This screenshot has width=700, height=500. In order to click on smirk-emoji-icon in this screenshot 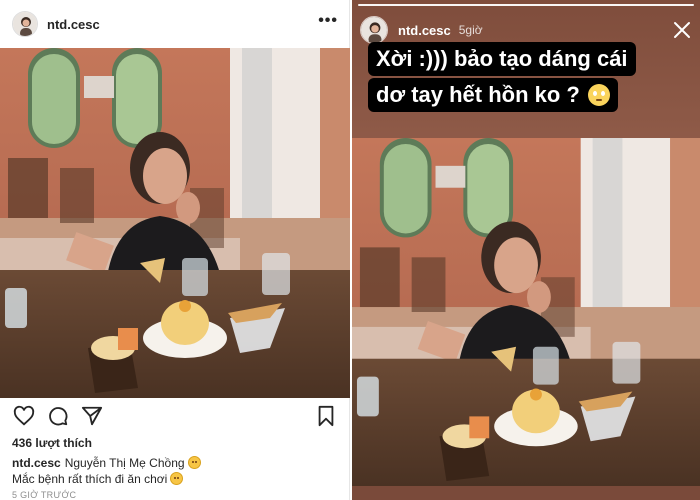, I will do `click(177, 478)`.